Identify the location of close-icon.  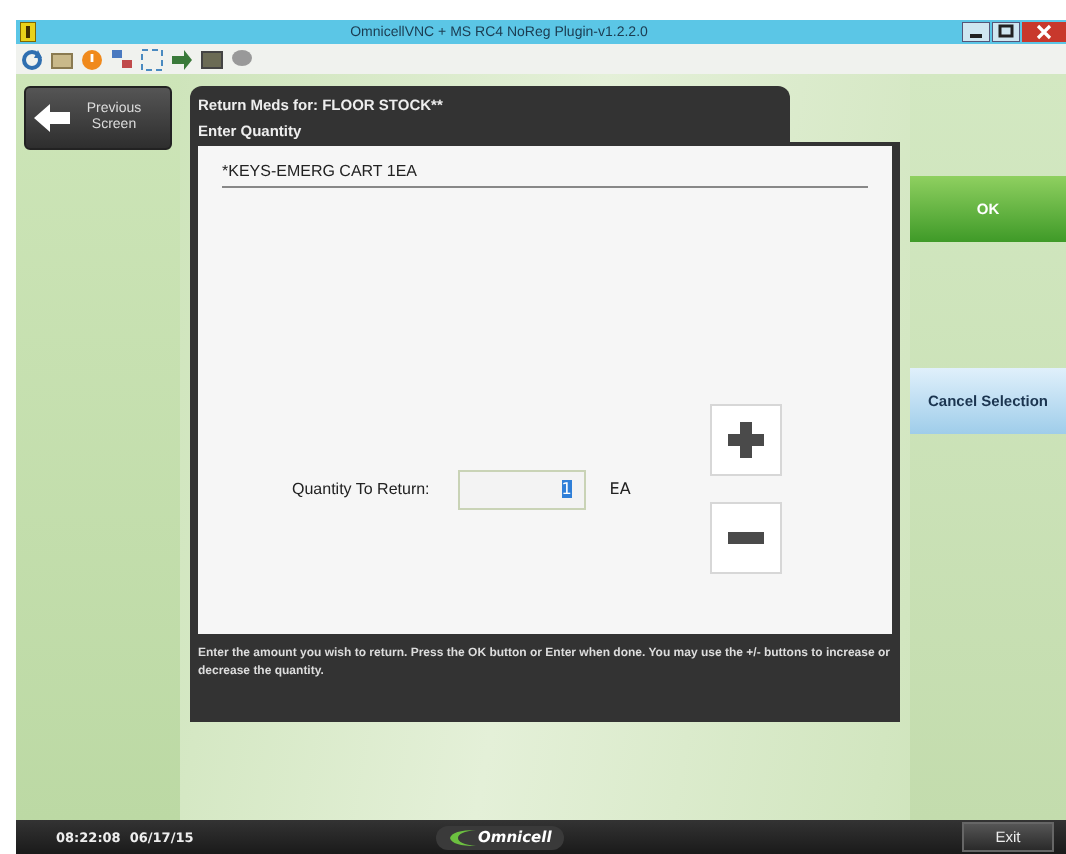
(1044, 32).